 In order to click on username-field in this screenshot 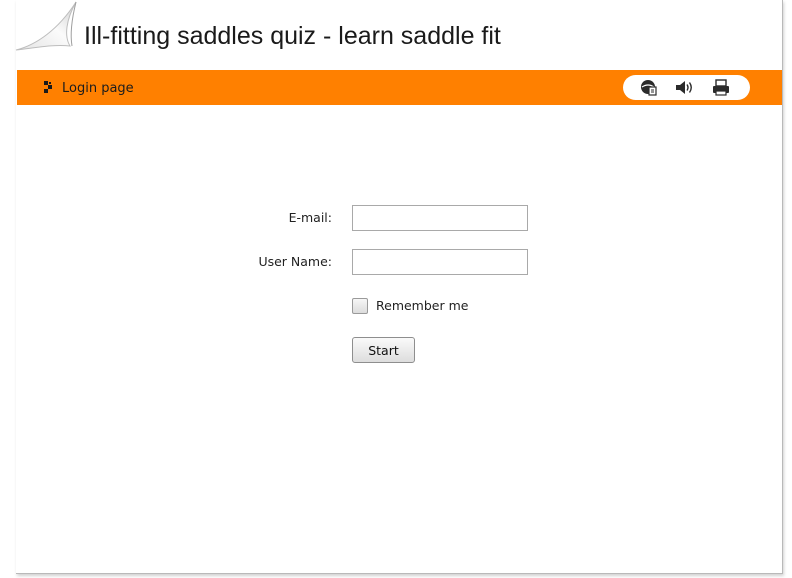, I will do `click(440, 262)`.